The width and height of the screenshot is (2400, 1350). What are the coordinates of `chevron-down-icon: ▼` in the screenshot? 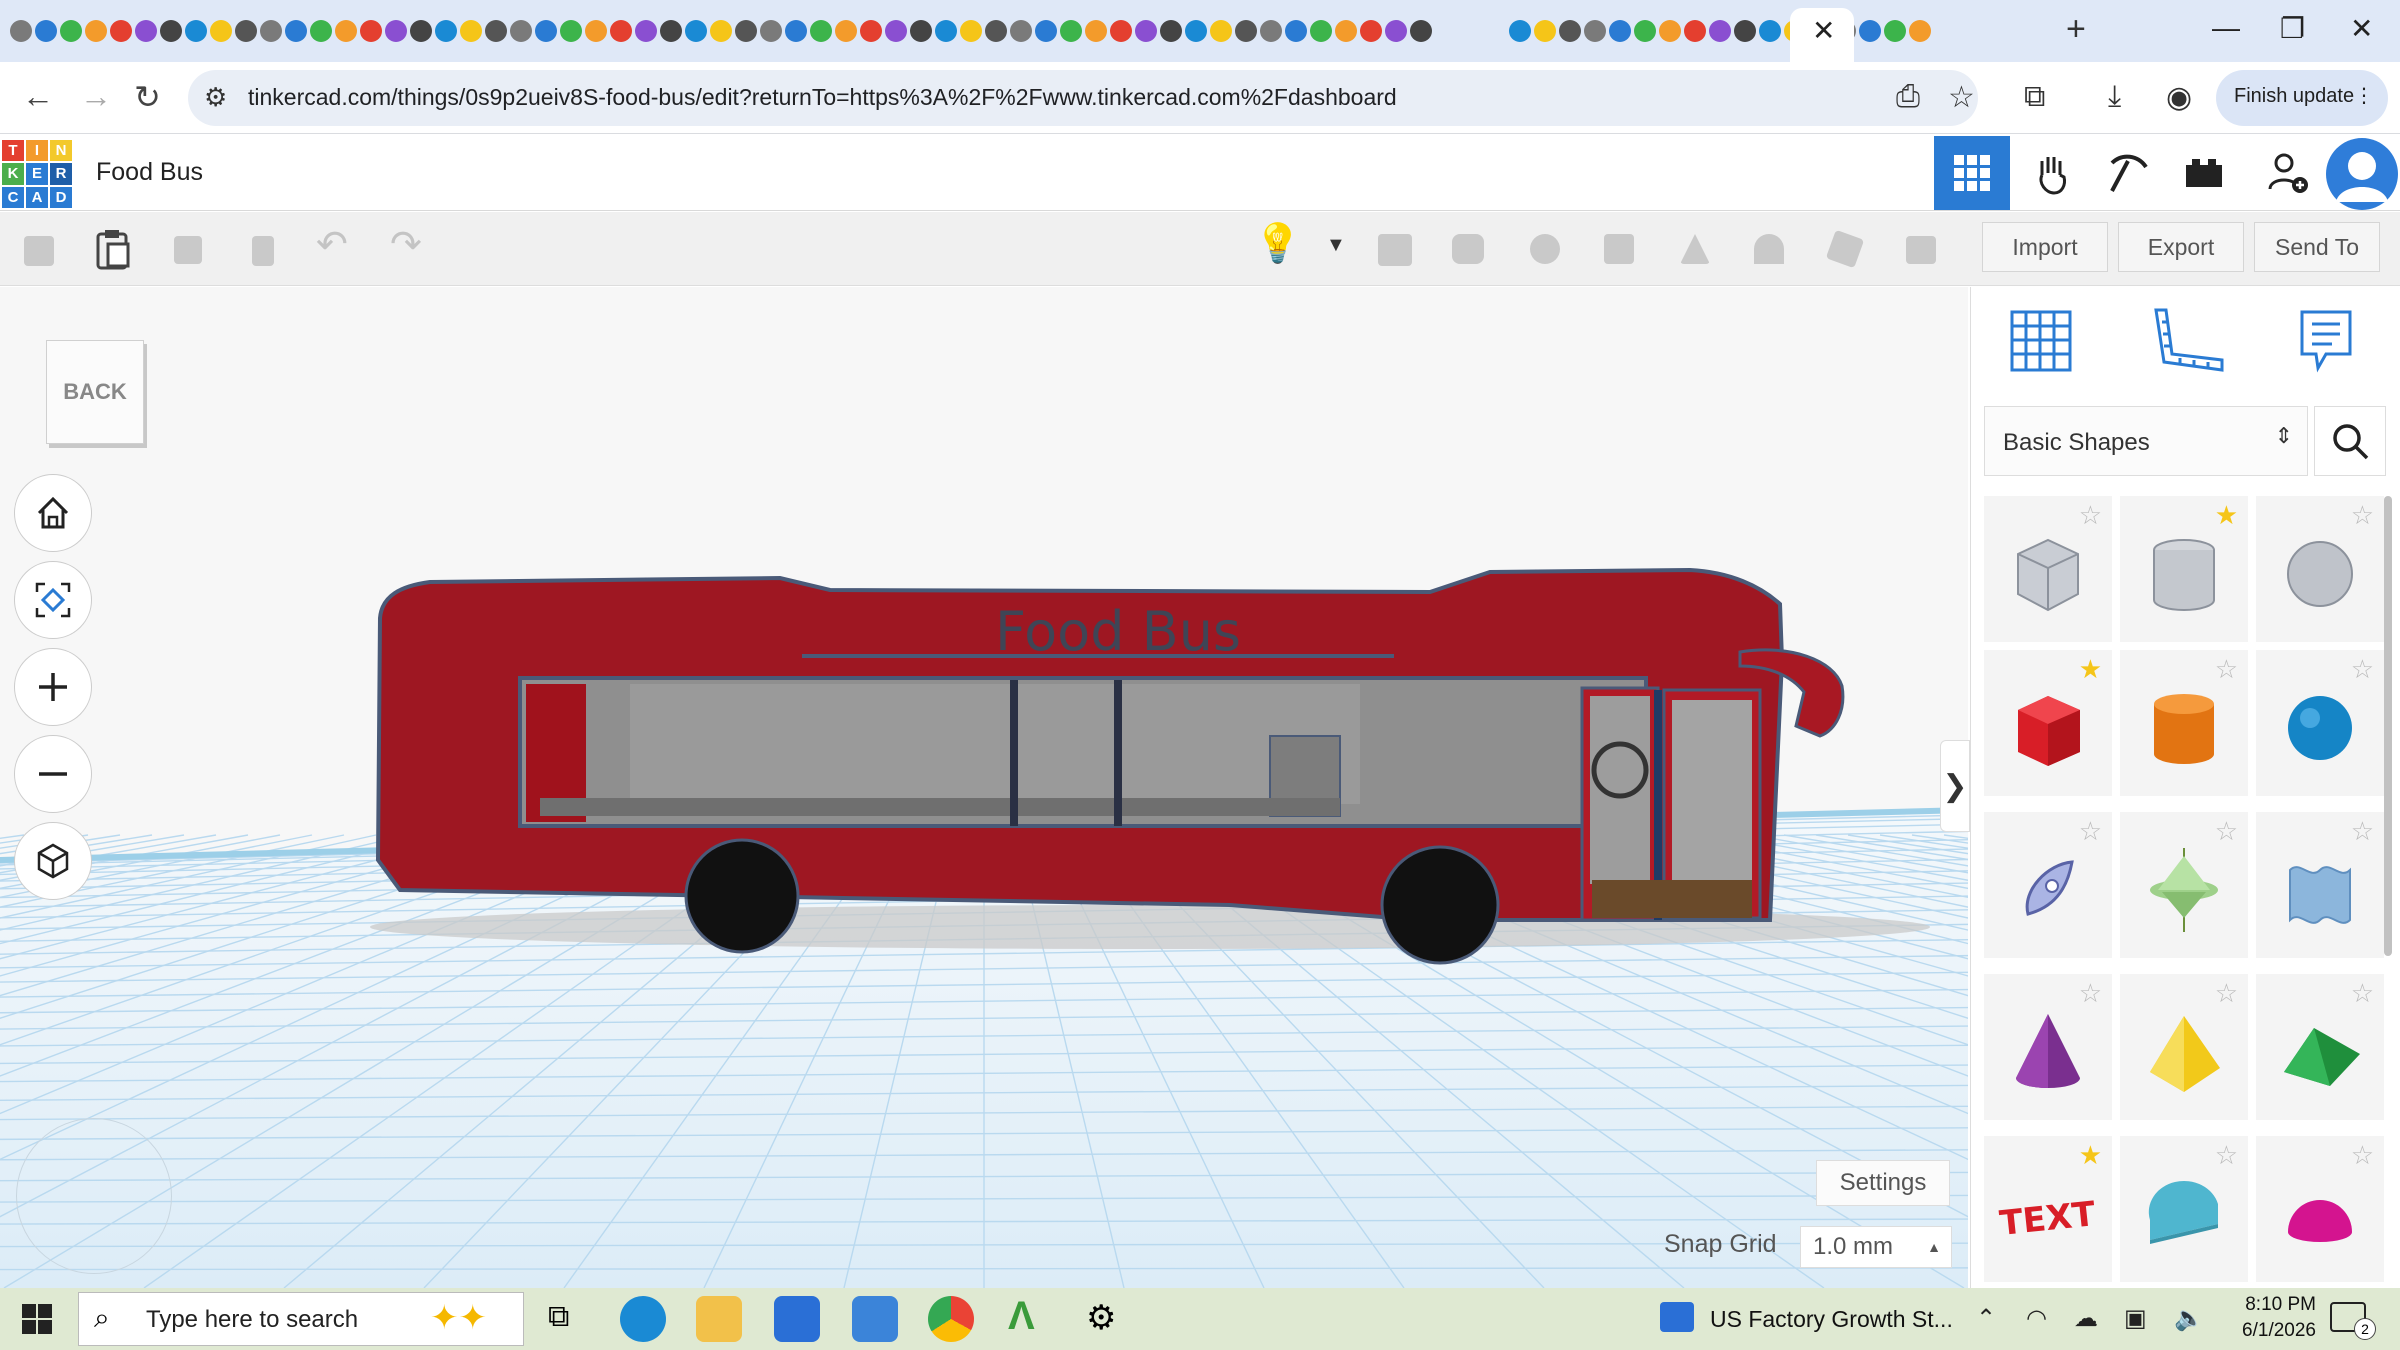 It's located at (1336, 245).